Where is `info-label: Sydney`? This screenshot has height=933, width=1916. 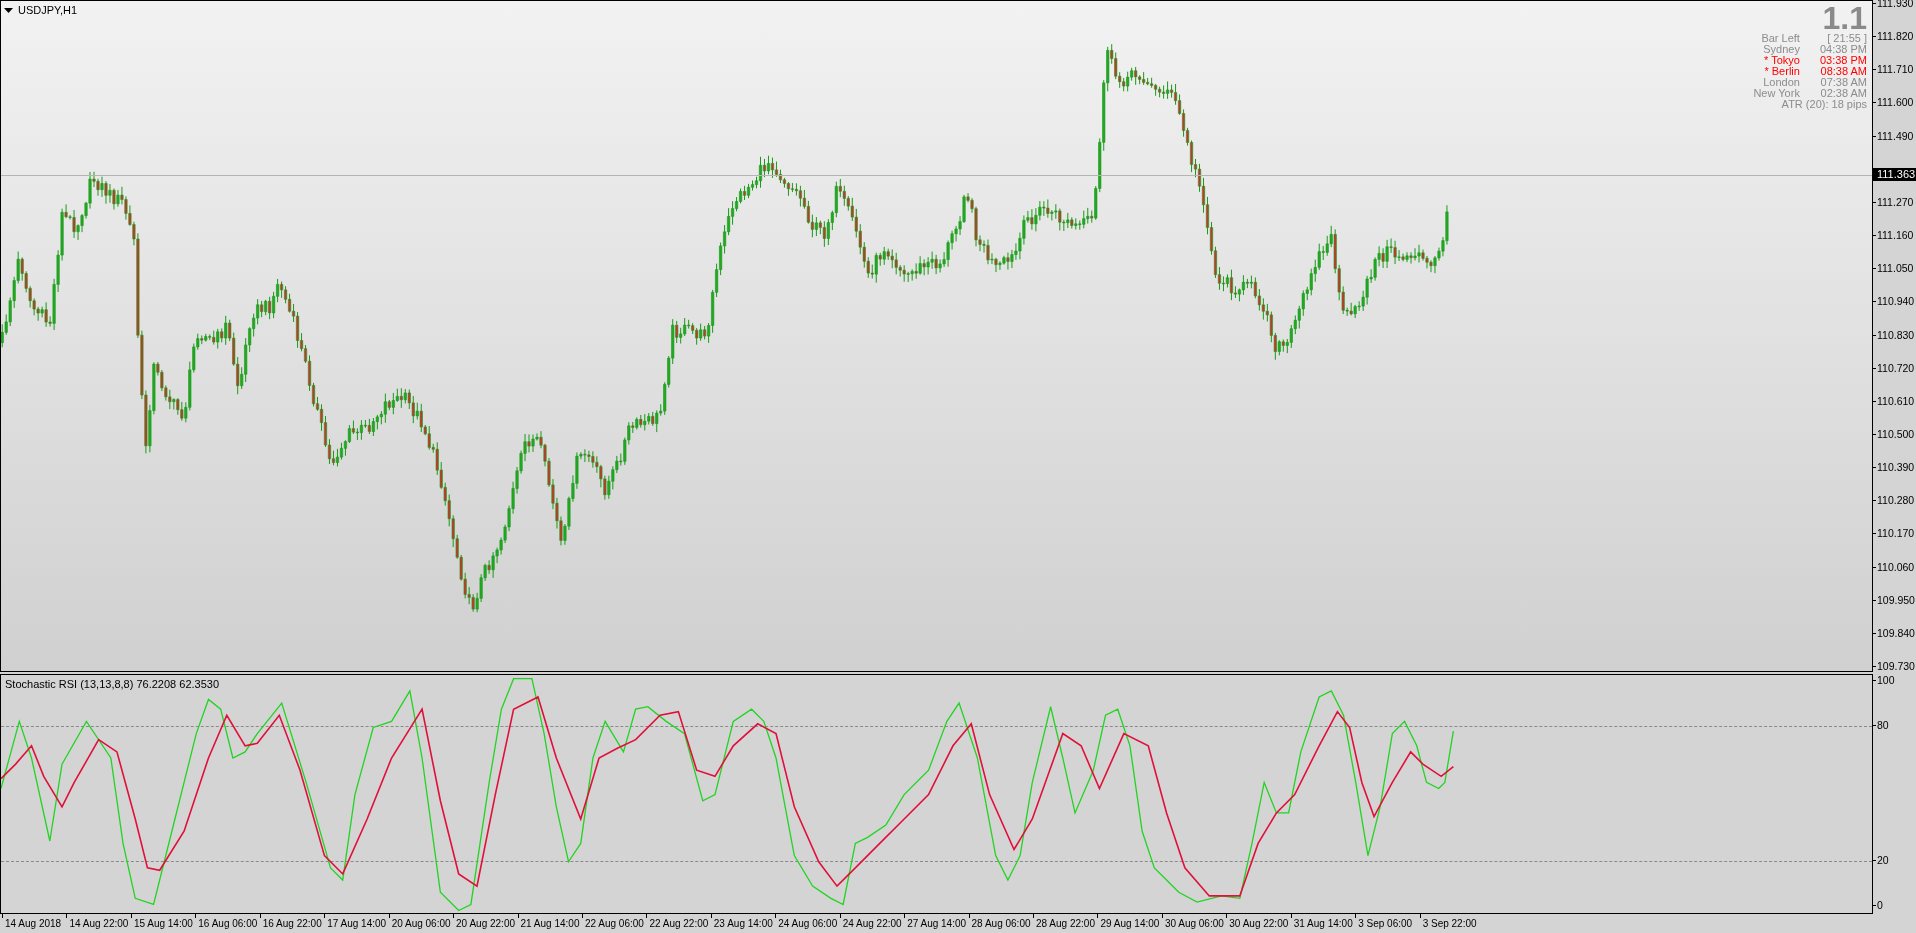
info-label: Sydney is located at coordinates (1781, 49).